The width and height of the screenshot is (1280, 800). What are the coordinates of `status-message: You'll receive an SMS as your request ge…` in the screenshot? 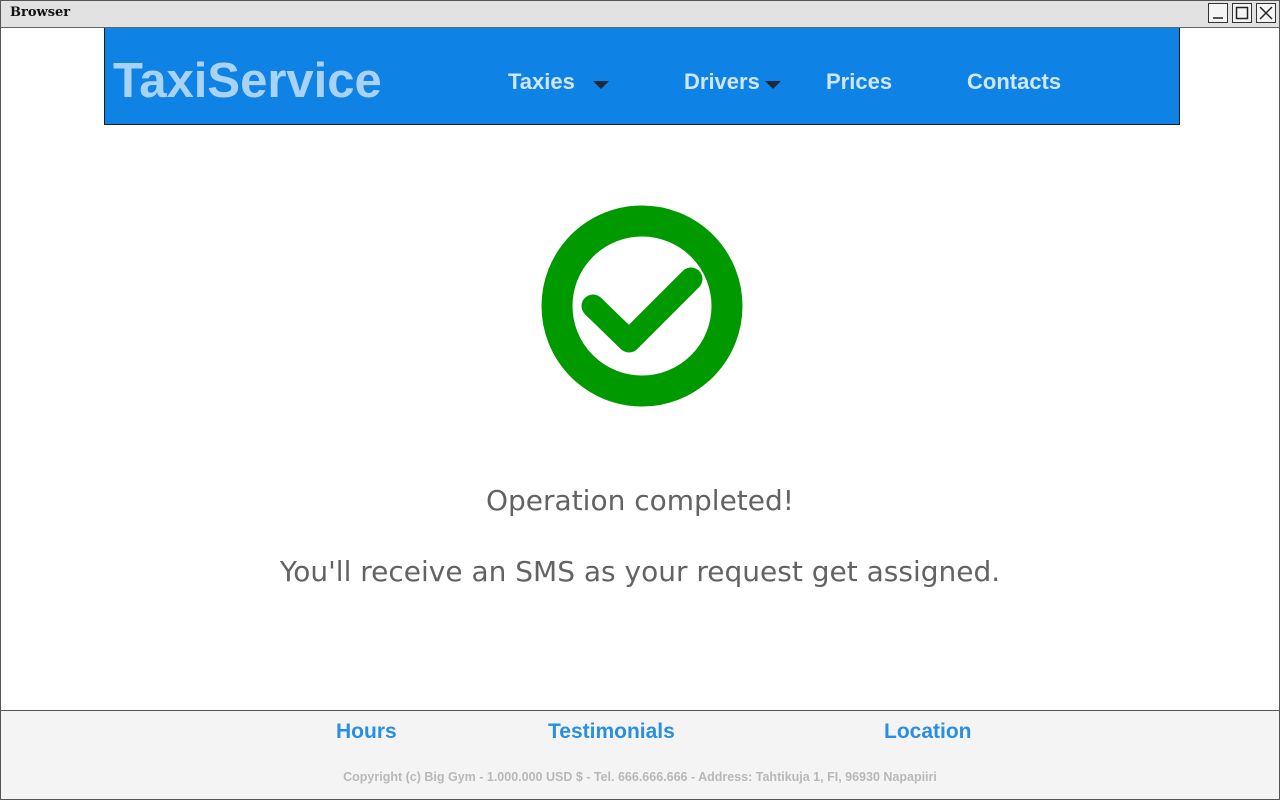 It's located at (640, 571).